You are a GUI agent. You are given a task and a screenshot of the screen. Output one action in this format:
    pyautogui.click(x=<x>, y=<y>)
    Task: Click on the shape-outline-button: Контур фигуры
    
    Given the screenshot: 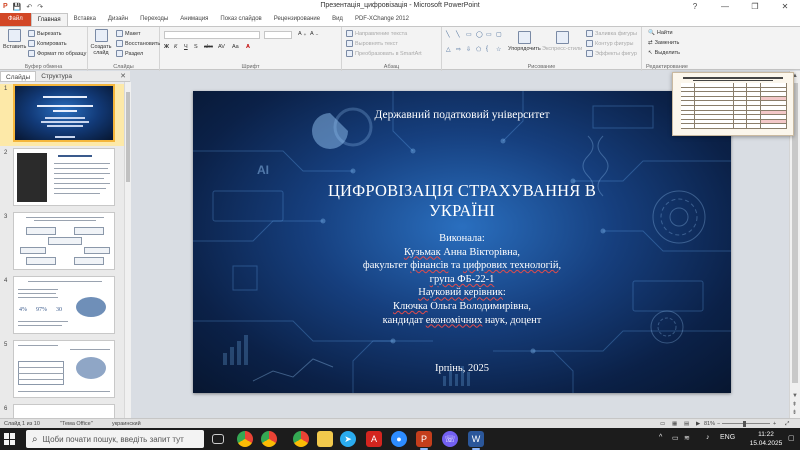 What is the action you would take?
    pyautogui.click(x=609, y=43)
    